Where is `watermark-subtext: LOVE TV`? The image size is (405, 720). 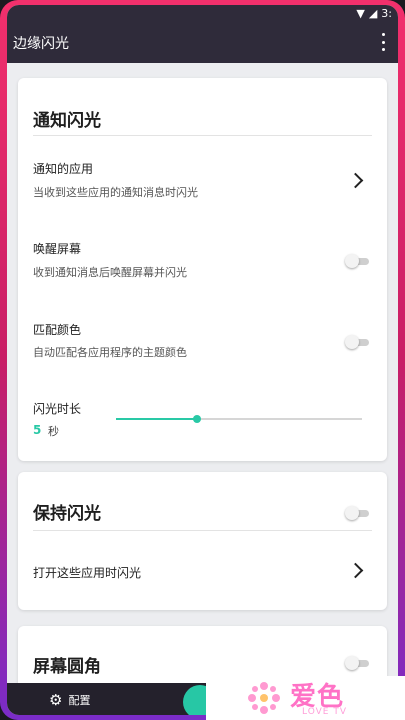 watermark-subtext: LOVE TV is located at coordinates (324, 712).